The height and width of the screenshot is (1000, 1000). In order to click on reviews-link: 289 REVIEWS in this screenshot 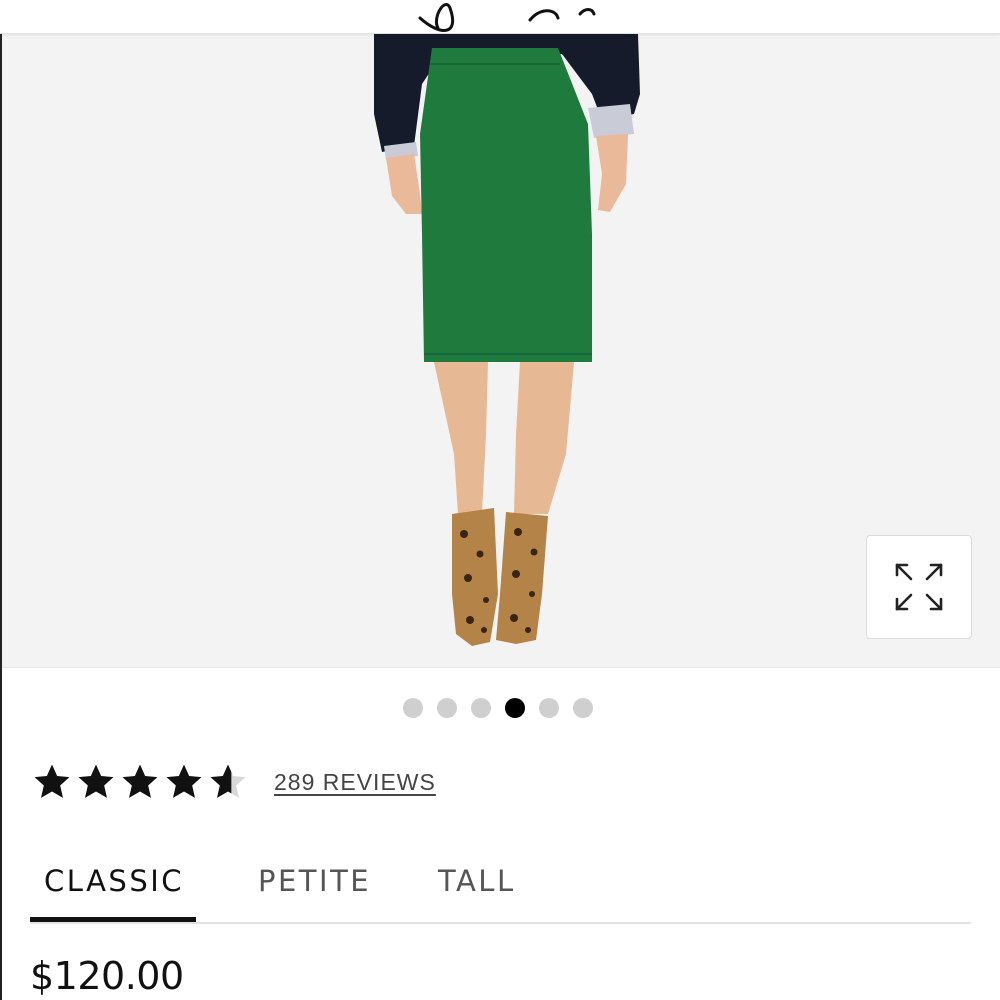, I will do `click(355, 782)`.